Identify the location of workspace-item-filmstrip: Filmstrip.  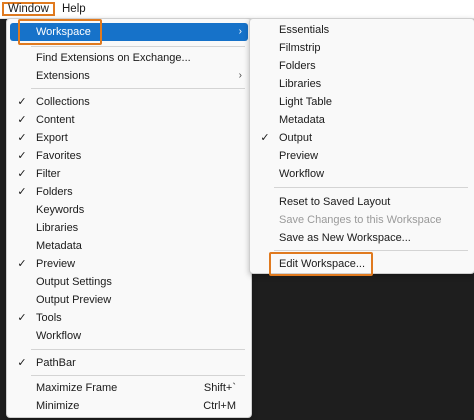
(362, 48).